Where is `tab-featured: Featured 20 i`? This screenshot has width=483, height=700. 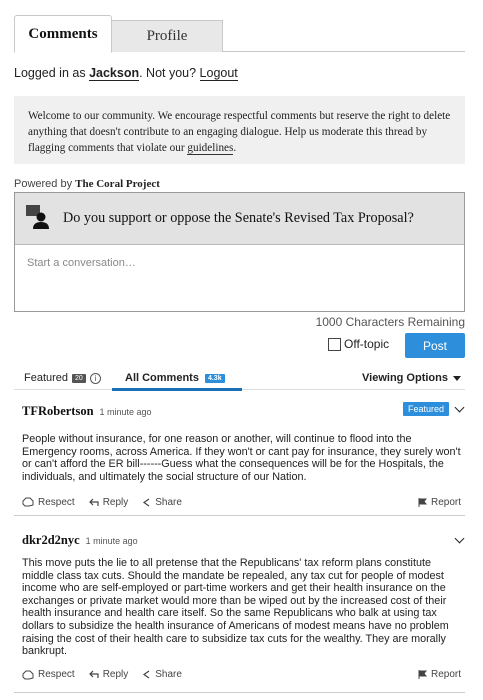 tab-featured: Featured 20 i is located at coordinates (62, 378).